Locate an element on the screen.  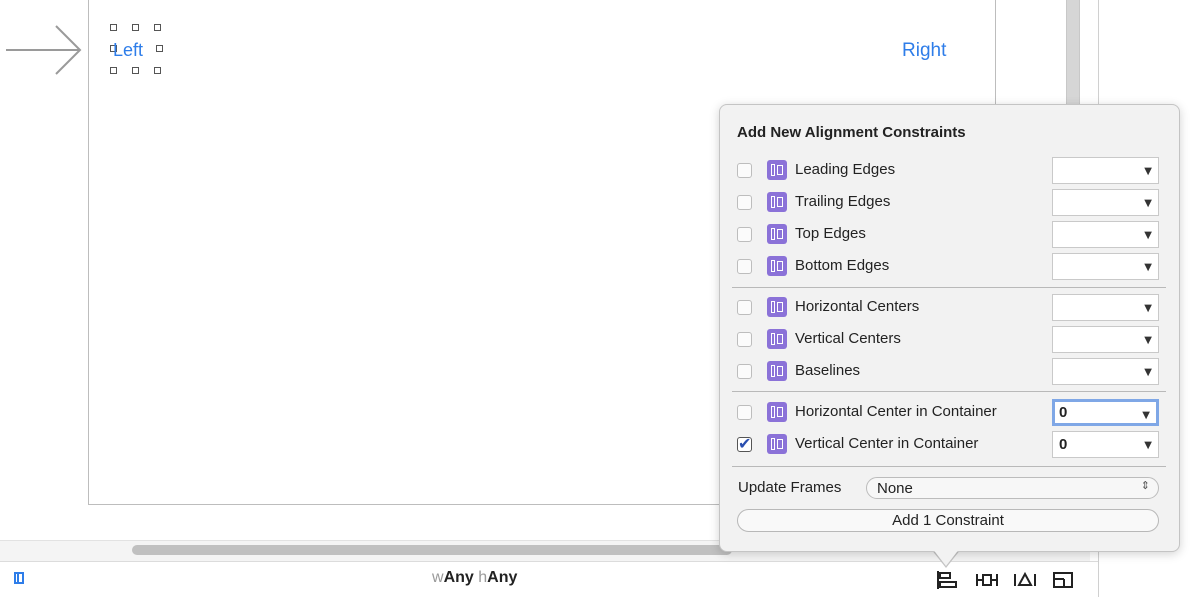
leading-edges-checkbox is located at coordinates (744, 170).